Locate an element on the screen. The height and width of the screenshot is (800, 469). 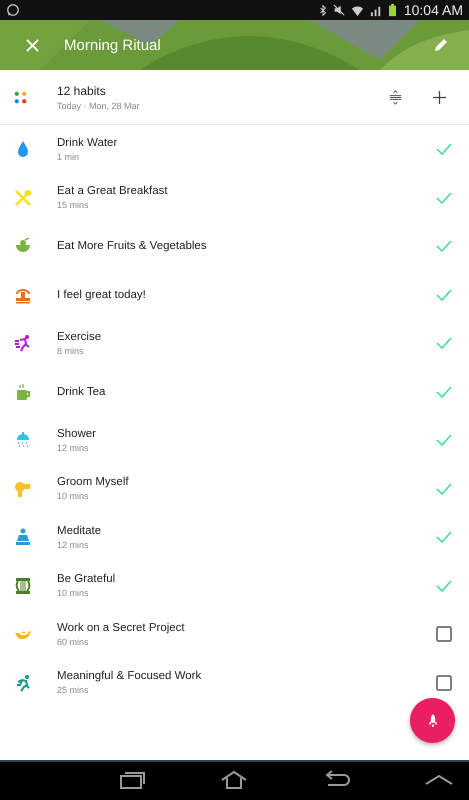
habit-row: Shower 12 mins is located at coordinates (234, 440).